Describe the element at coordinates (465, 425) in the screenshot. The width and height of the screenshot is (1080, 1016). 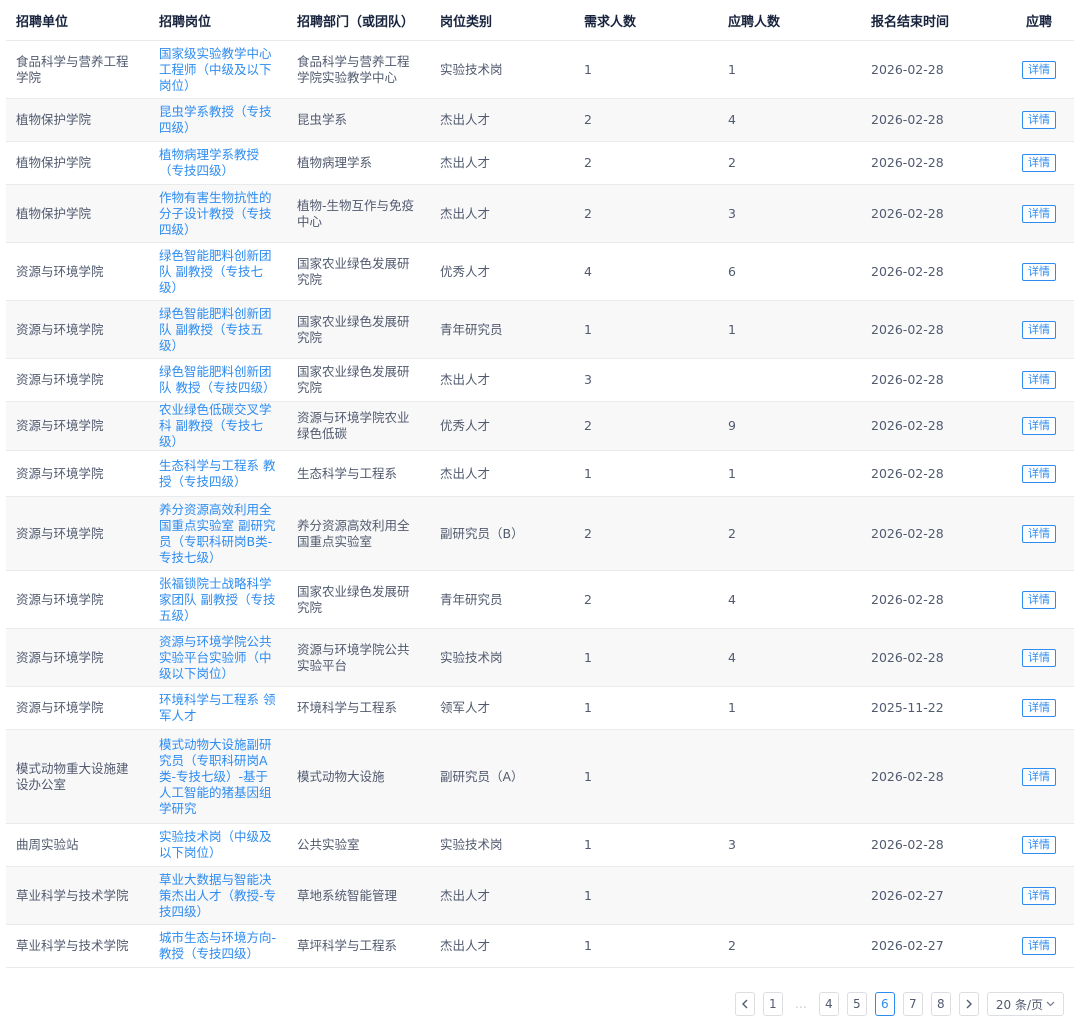
I see `category-text: 优秀人才` at that location.